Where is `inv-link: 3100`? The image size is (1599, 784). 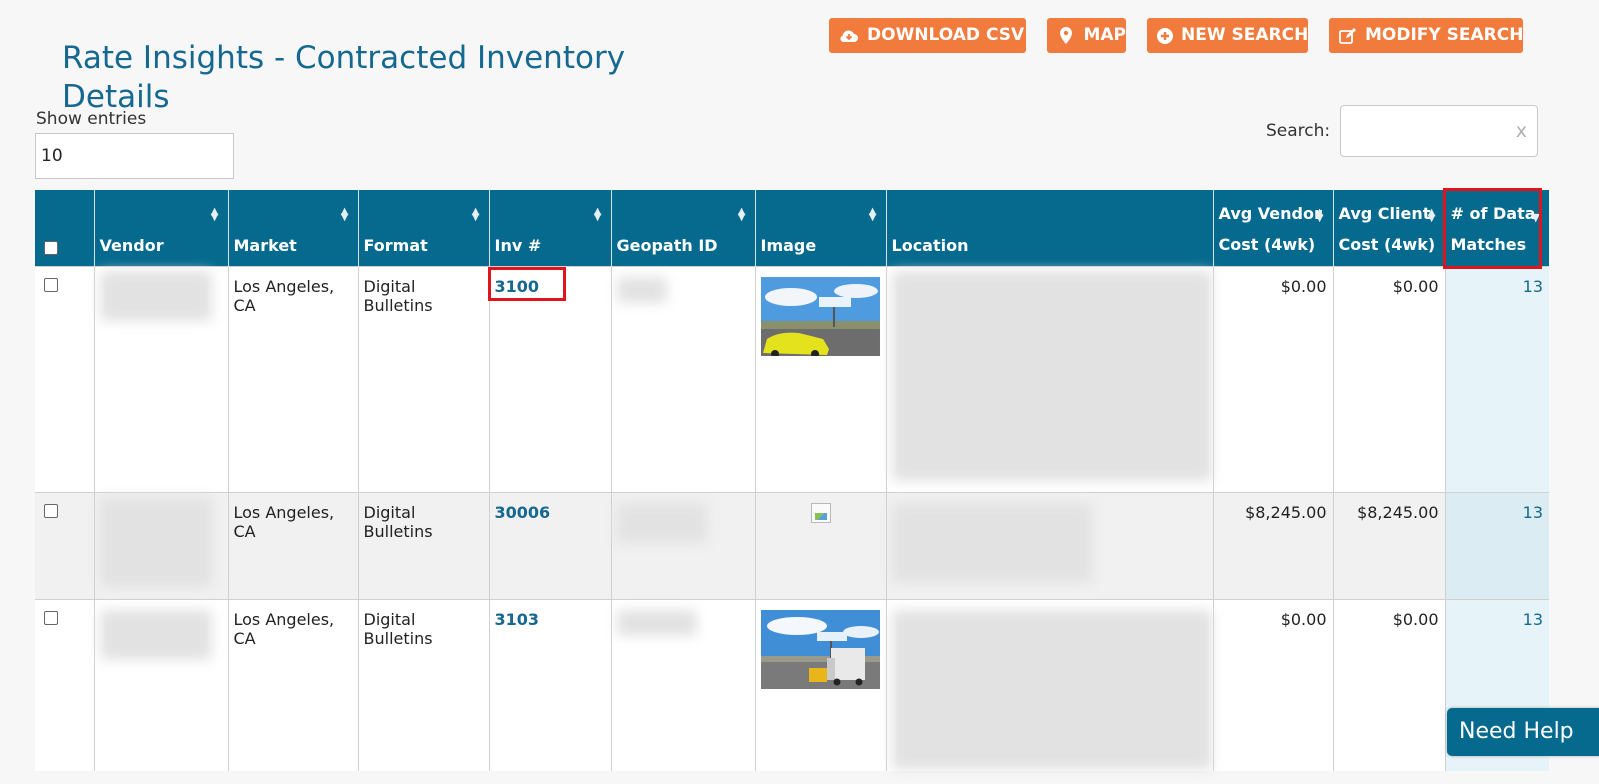
inv-link: 3100 is located at coordinates (517, 286).